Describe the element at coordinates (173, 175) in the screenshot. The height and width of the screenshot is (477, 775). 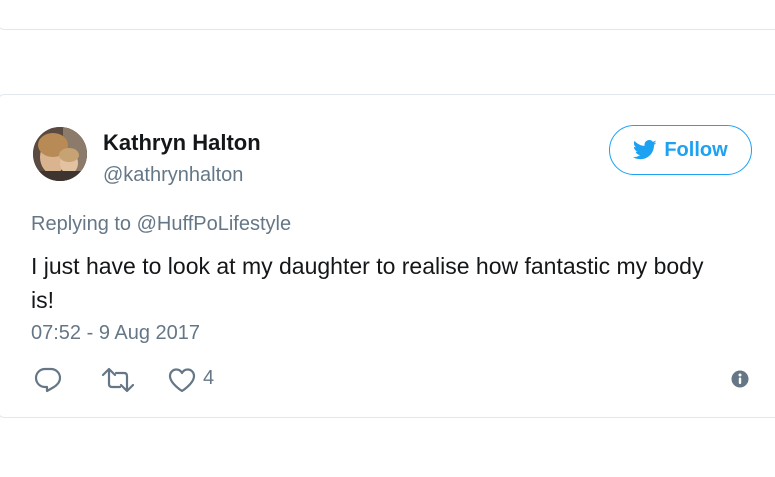
I see `author-handle: @kathrynhalton` at that location.